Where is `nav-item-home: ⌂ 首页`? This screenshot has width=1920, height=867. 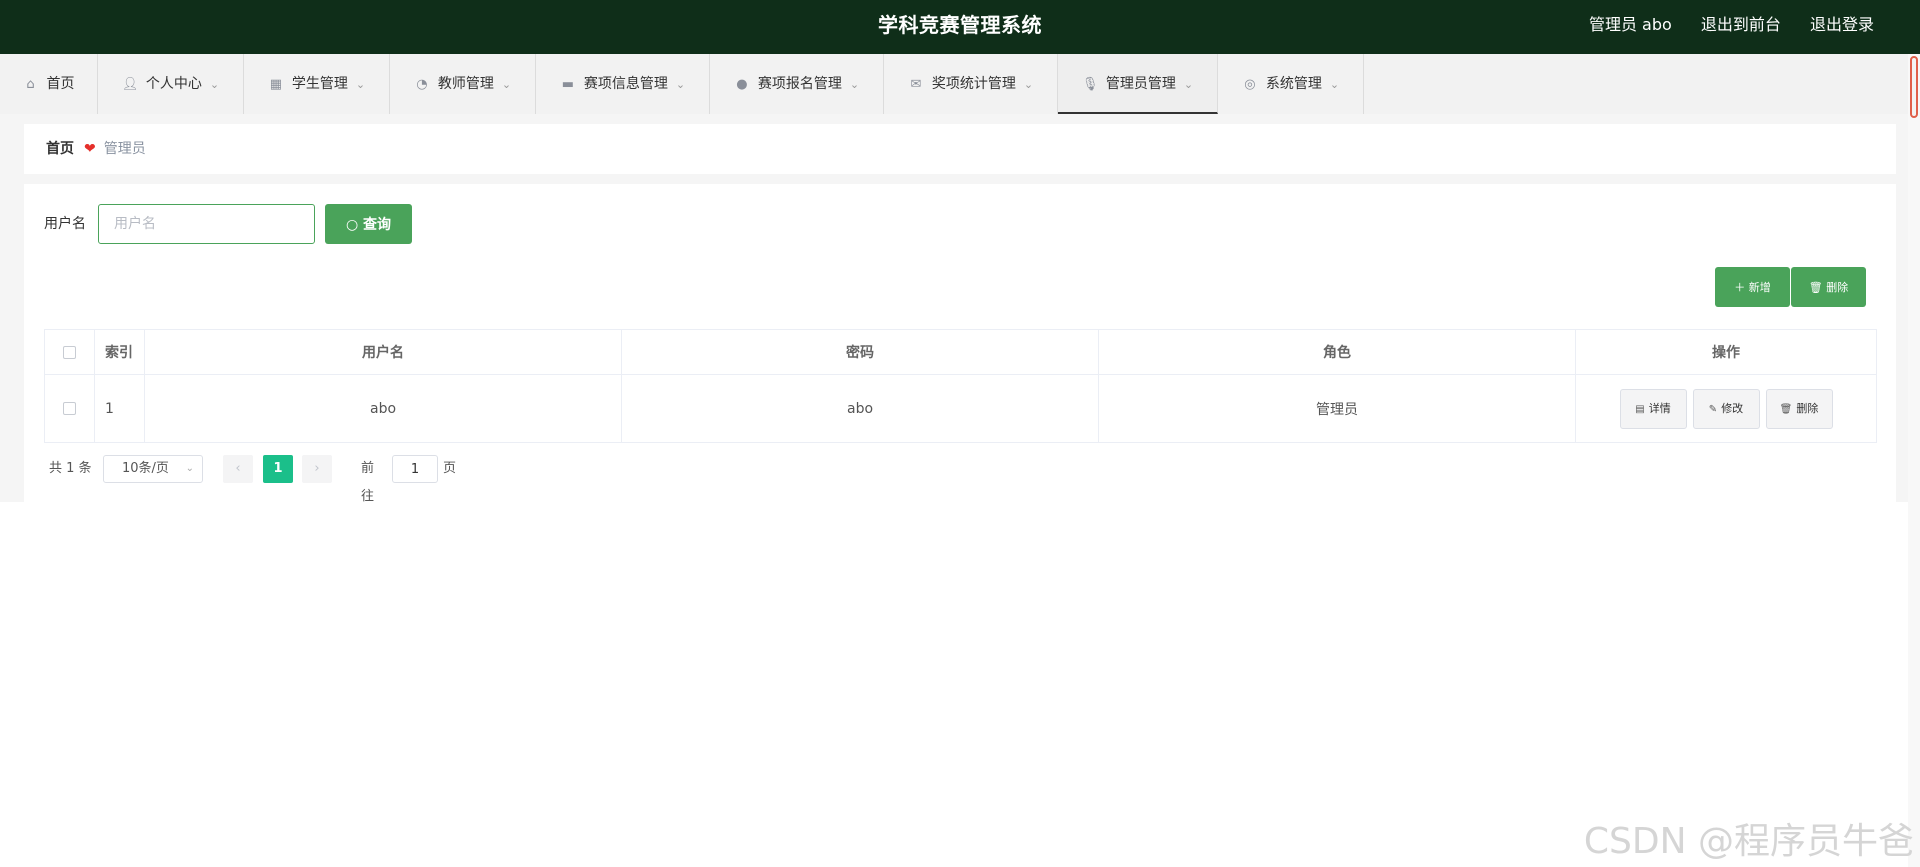 nav-item-home: ⌂ 首页 is located at coordinates (49, 84).